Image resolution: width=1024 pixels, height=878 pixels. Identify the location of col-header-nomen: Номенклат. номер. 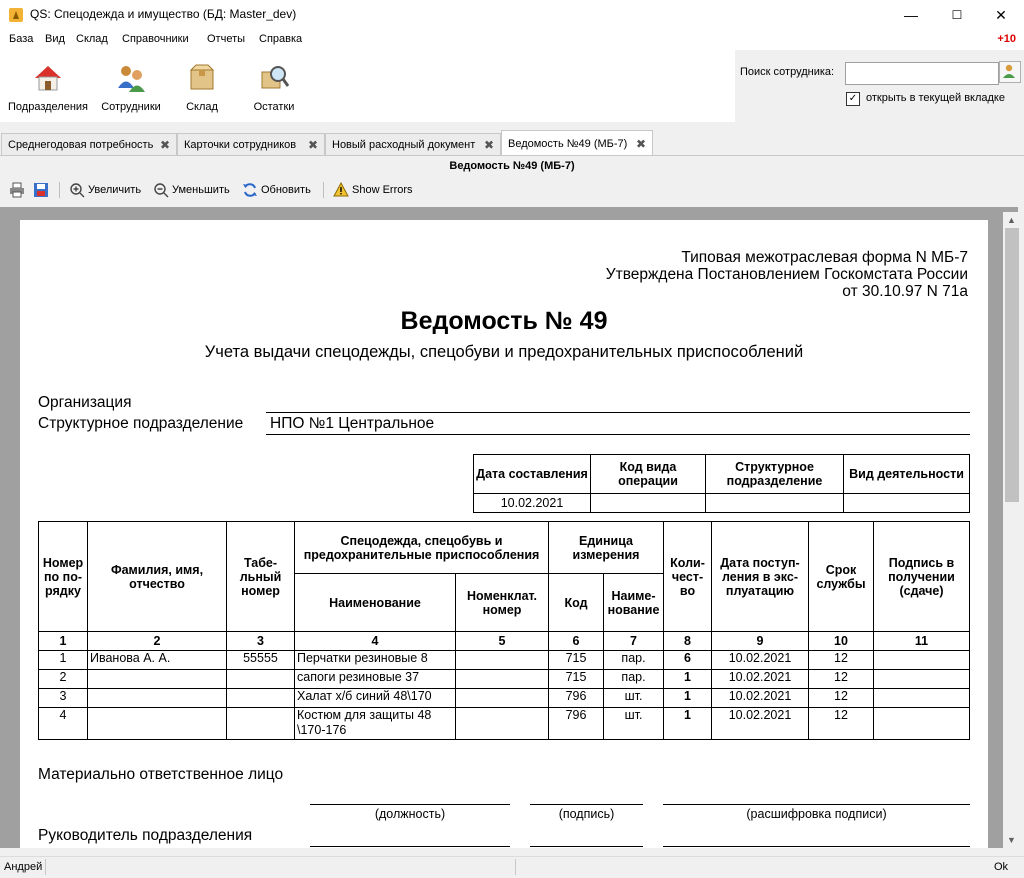
(502, 602).